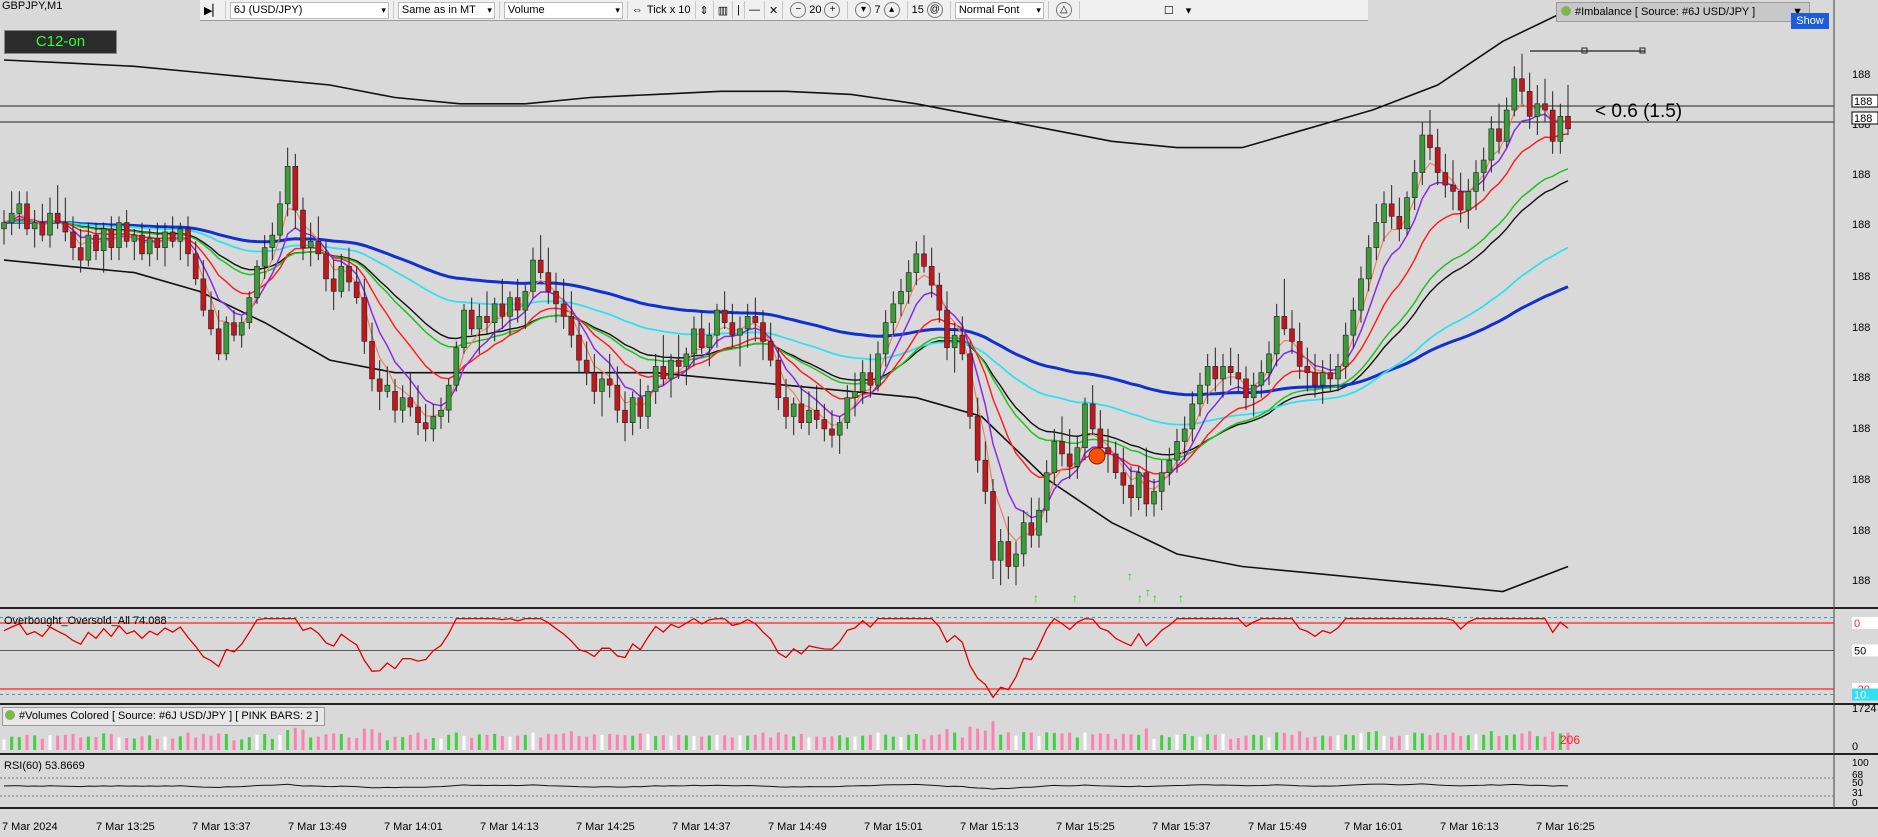 This screenshot has width=1878, height=837. I want to click on play-button: ▶▏, so click(213, 10).